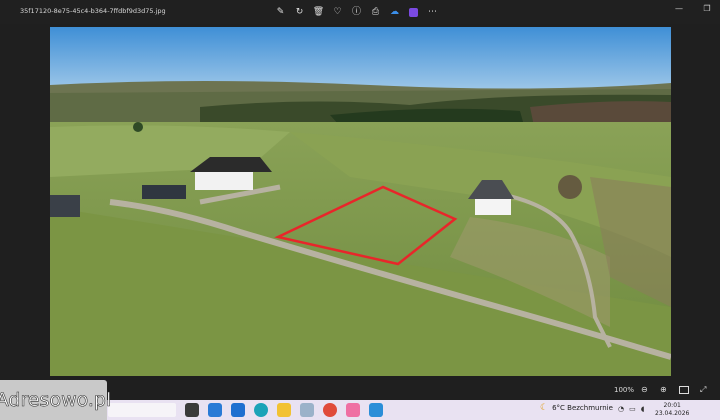 The height and width of the screenshot is (420, 720). What do you see at coordinates (707, 8) in the screenshot?
I see `maximize-icon: ❐` at bounding box center [707, 8].